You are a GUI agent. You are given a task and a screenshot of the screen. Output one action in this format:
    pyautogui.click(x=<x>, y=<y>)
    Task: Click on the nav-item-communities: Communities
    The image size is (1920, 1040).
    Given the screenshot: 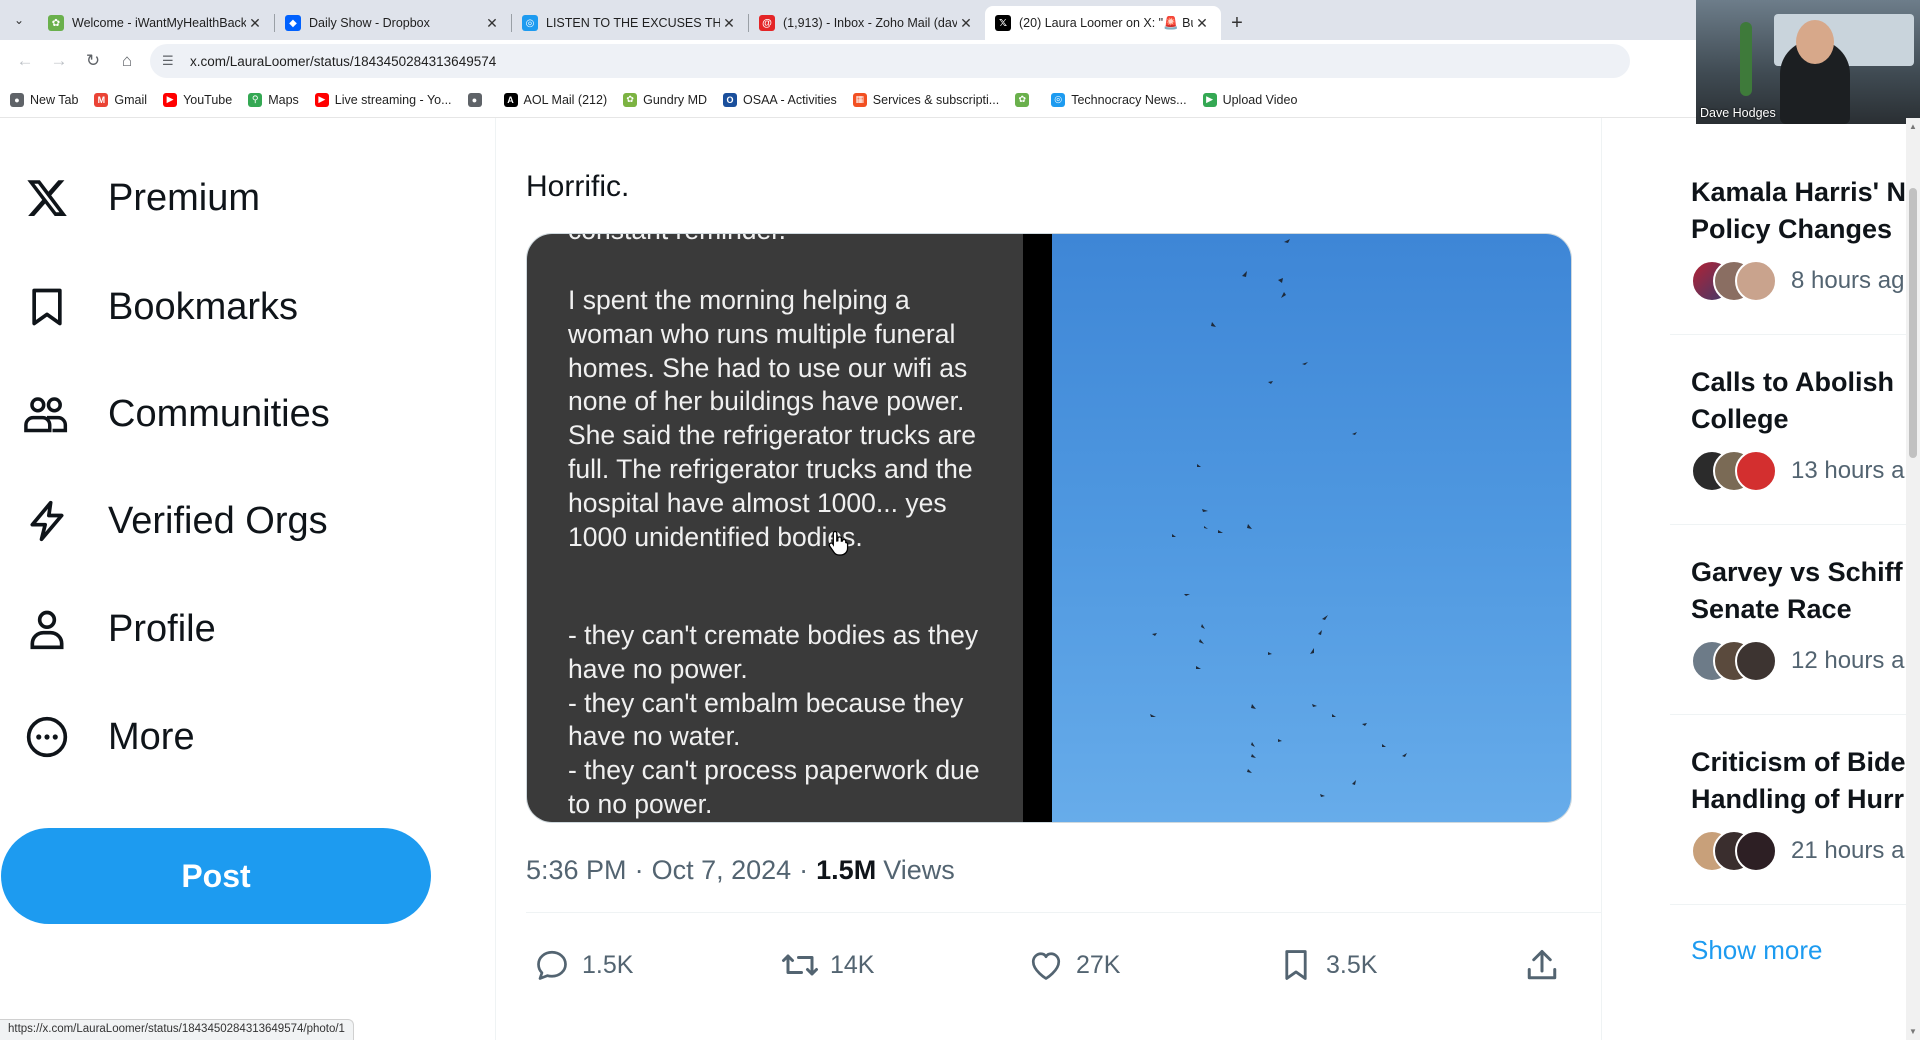 What is the action you would take?
    pyautogui.click(x=176, y=414)
    